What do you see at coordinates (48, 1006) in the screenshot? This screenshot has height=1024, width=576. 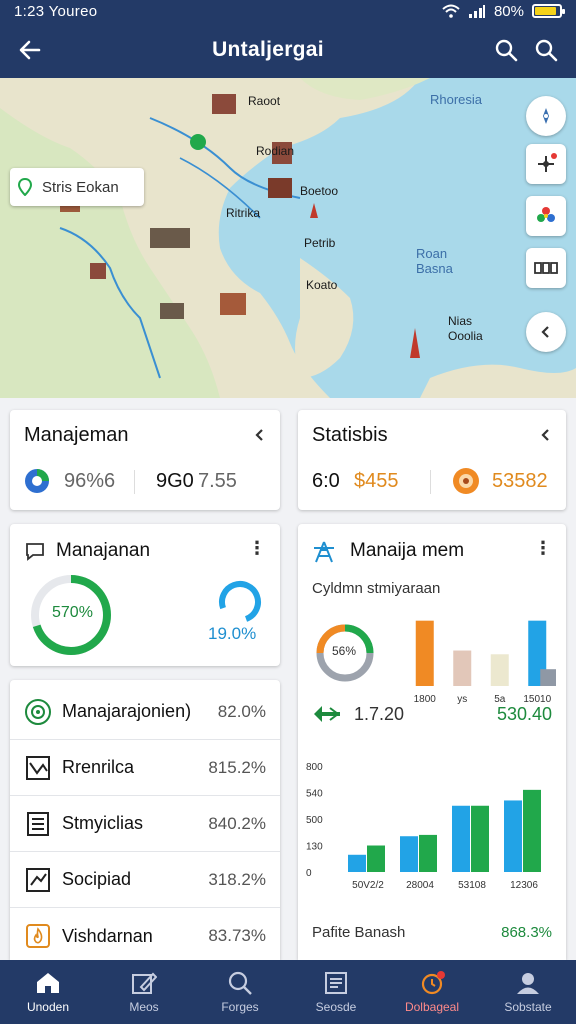 I see `nav-label: Unoden` at bounding box center [48, 1006].